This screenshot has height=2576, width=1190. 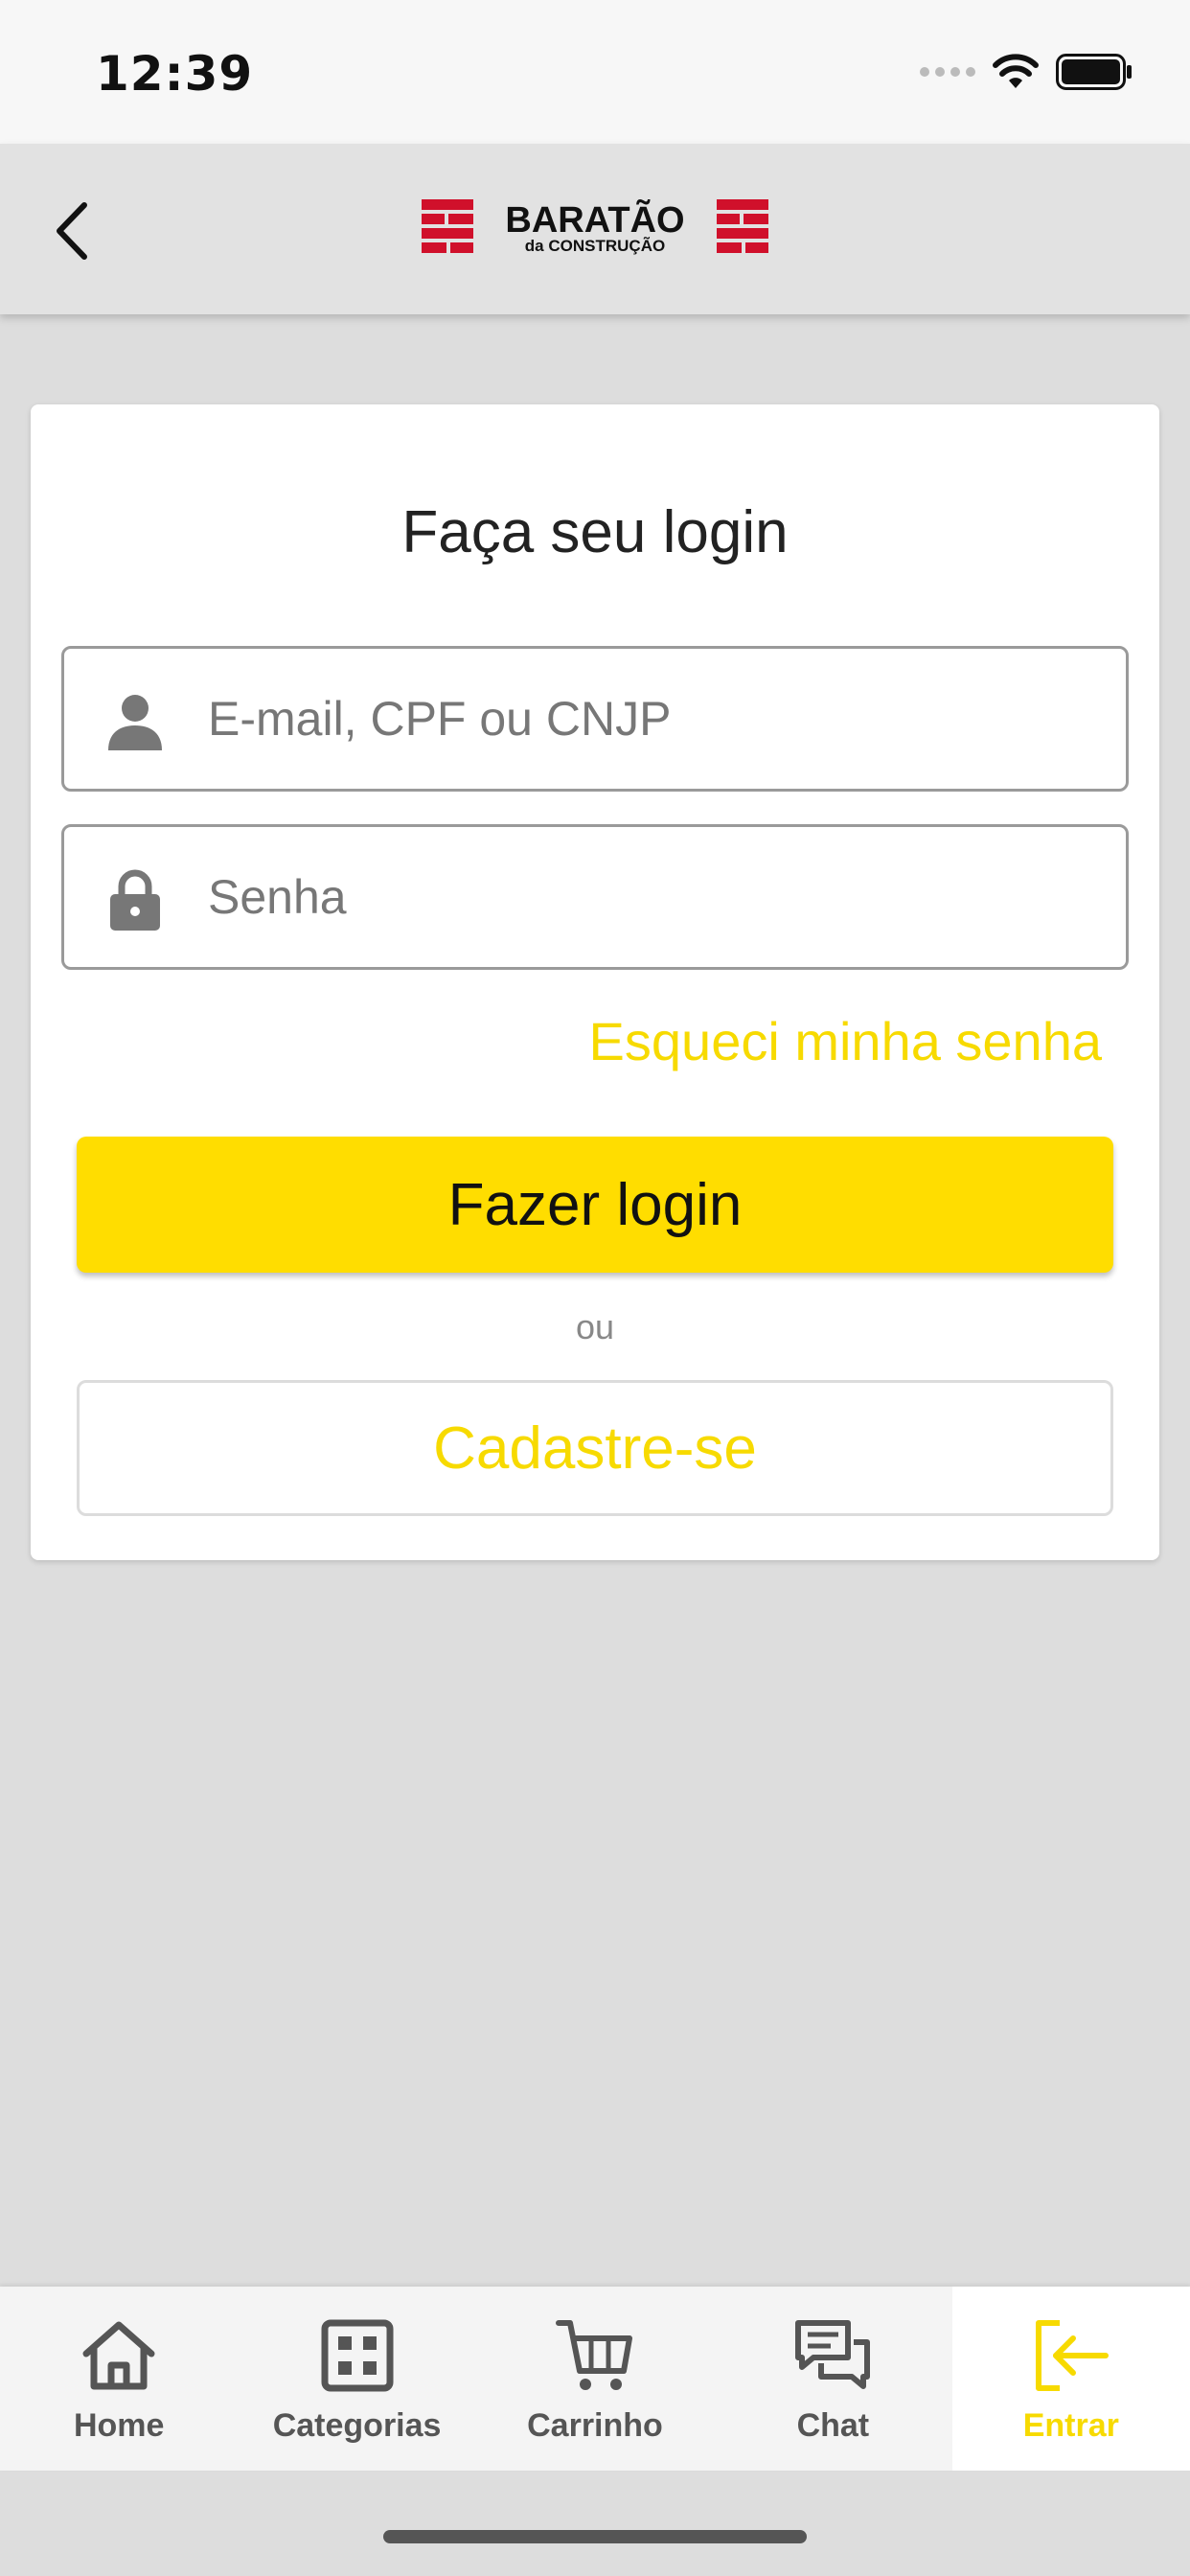 I want to click on back-button, so click(x=76, y=230).